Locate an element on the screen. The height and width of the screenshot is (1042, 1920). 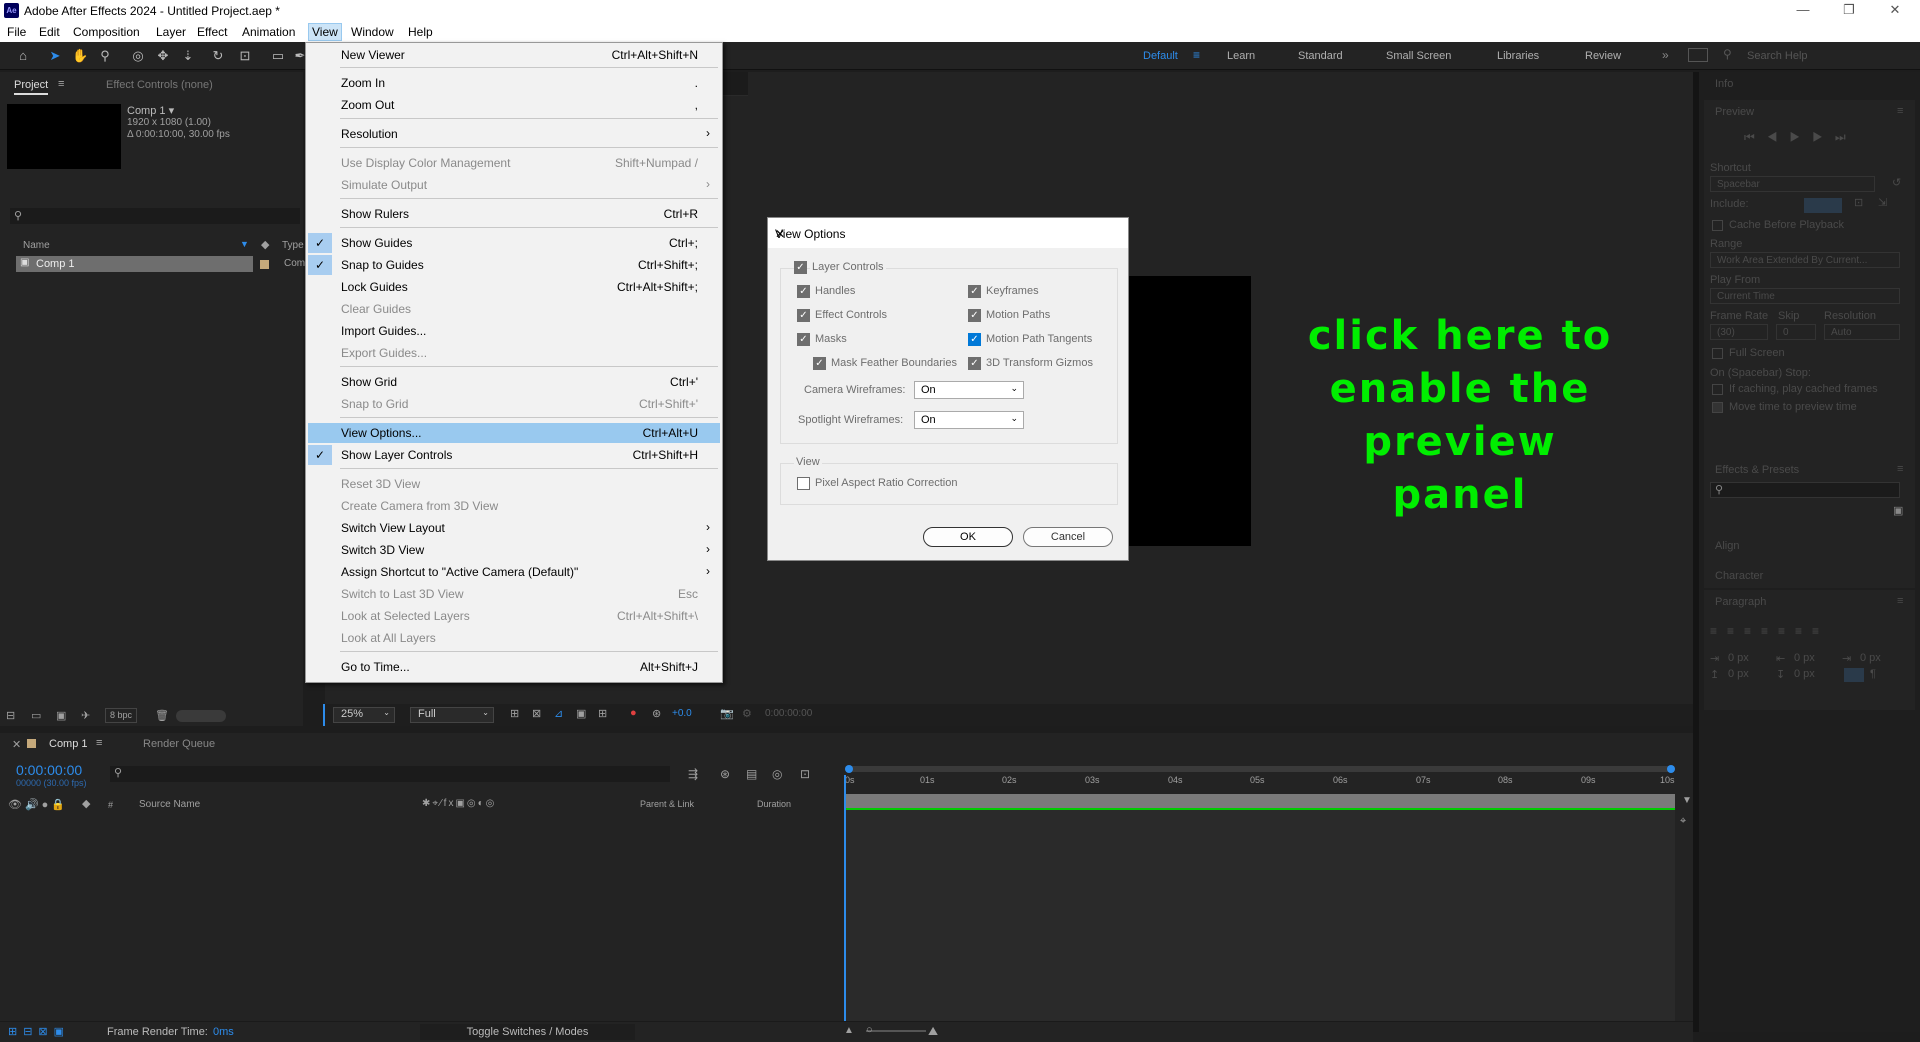
region-of-interest-icon: ▣ is located at coordinates (581, 713).